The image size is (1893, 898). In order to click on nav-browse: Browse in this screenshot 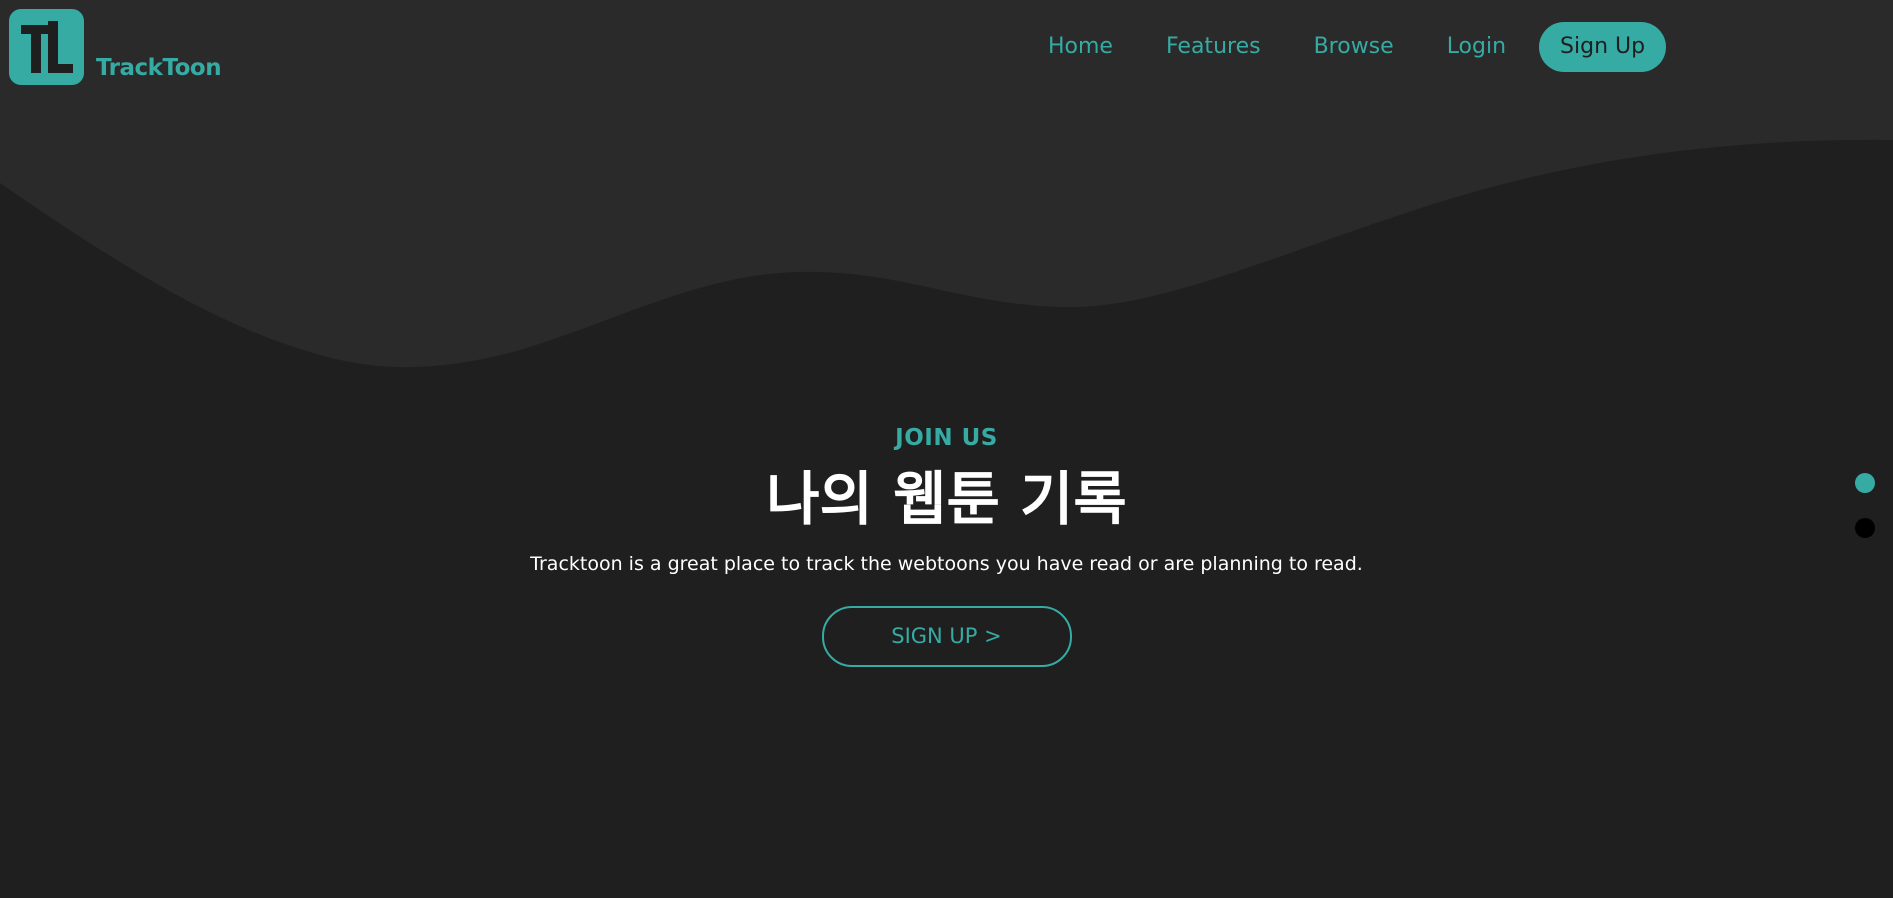, I will do `click(1354, 47)`.